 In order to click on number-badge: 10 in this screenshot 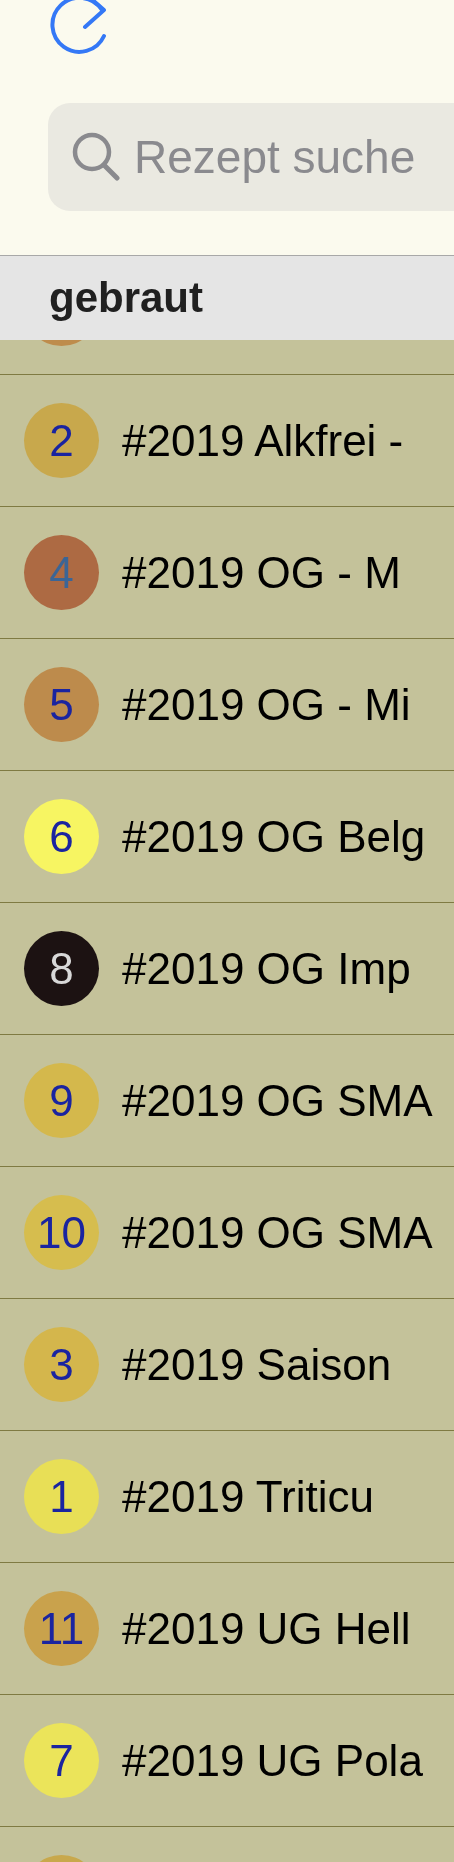, I will do `click(61, 1232)`.